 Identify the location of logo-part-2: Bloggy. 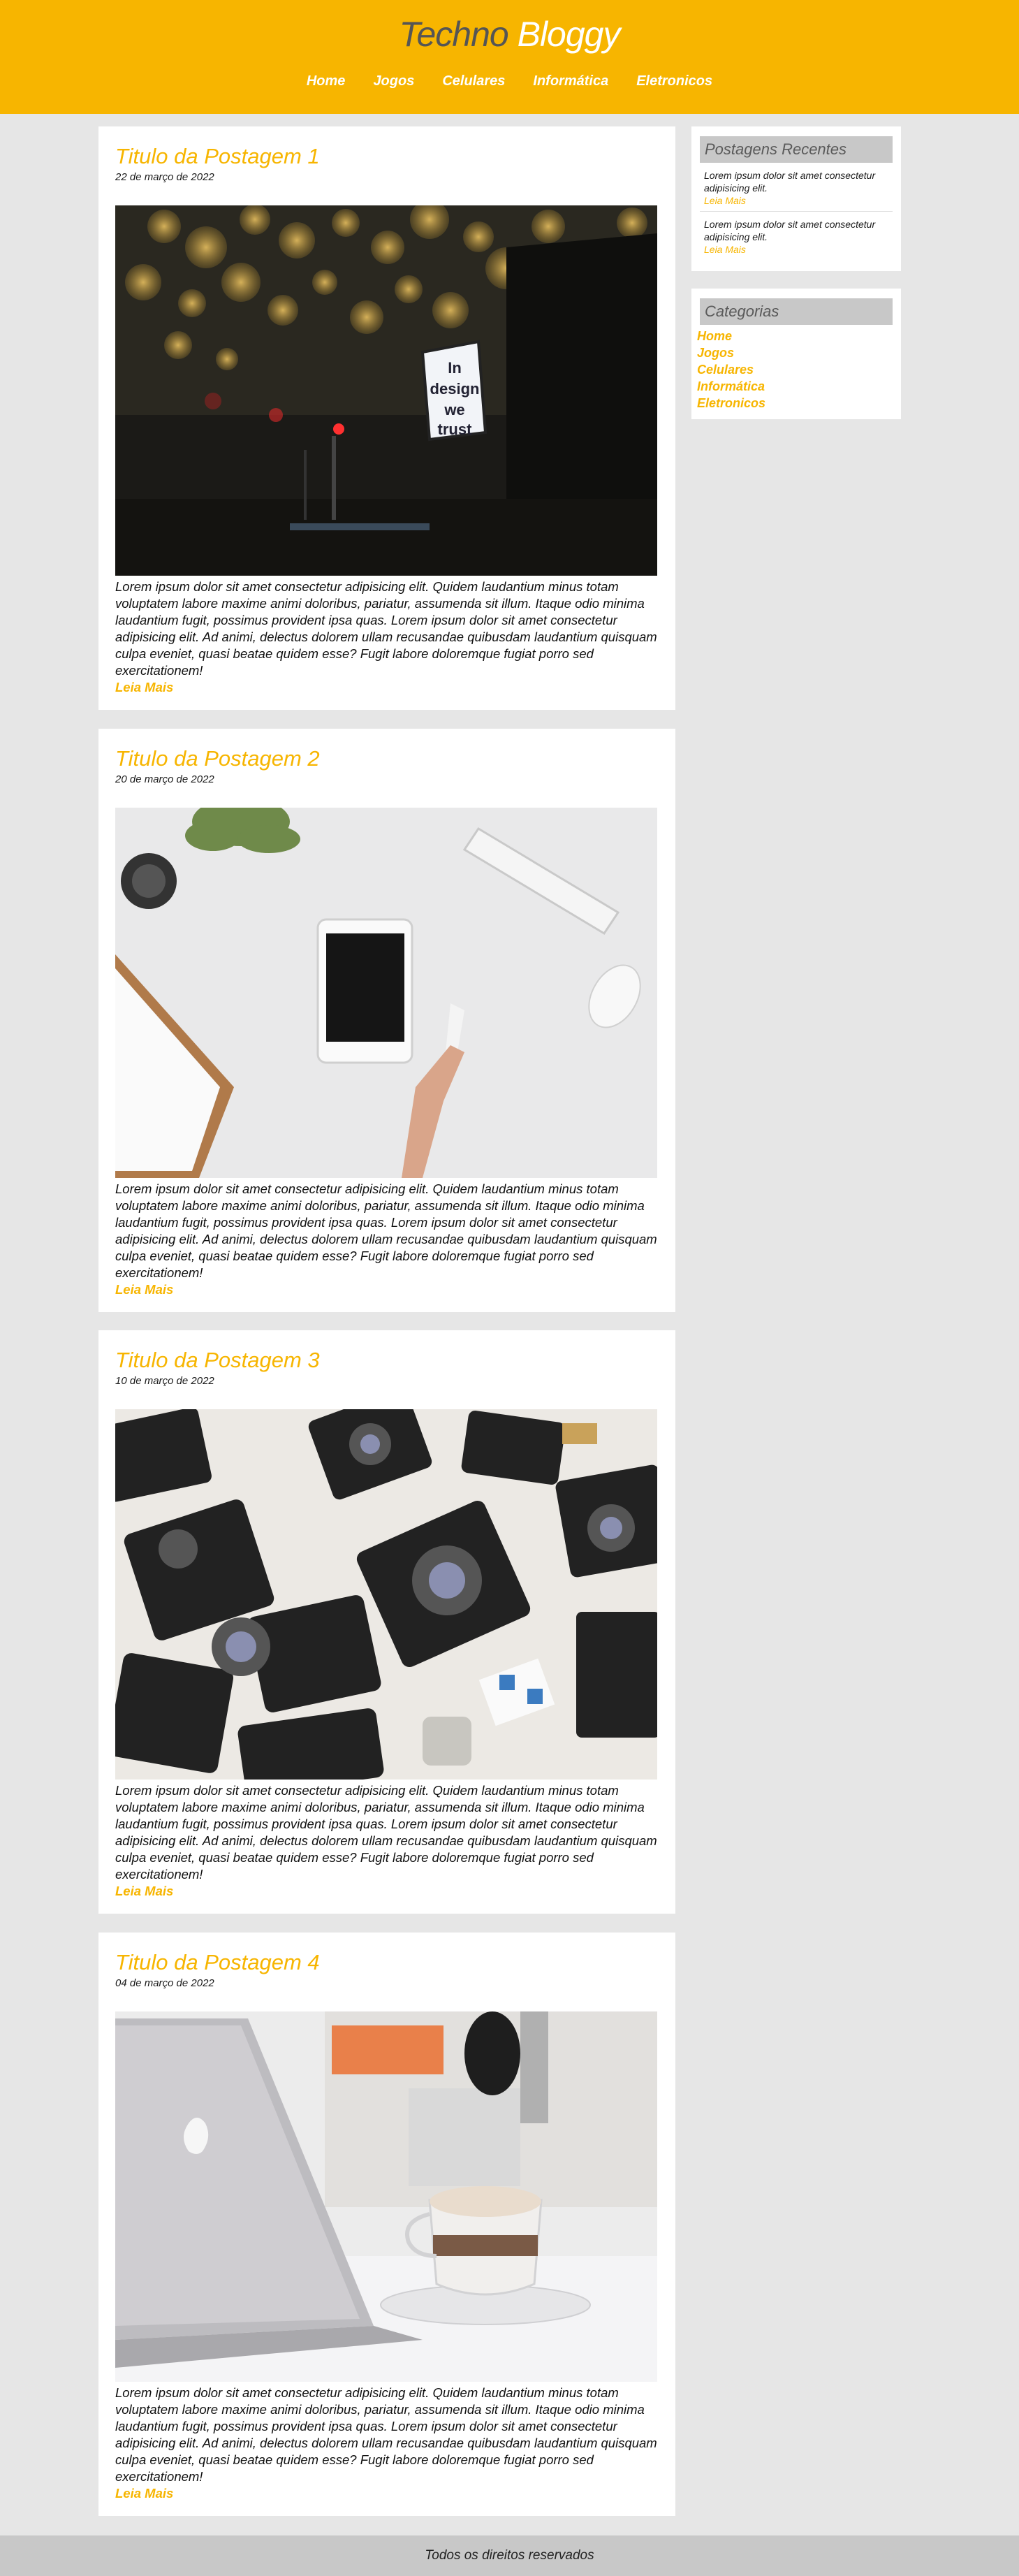
(569, 34).